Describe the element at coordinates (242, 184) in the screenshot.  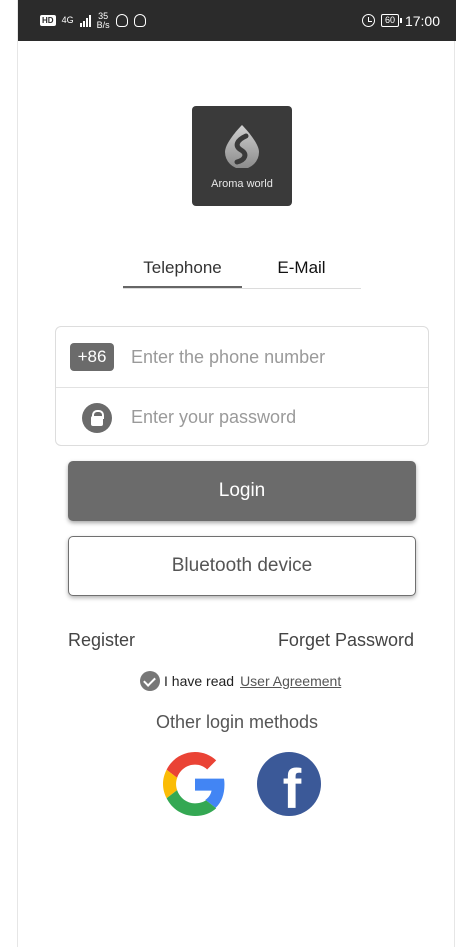
I see `brand-name: Aroma world` at that location.